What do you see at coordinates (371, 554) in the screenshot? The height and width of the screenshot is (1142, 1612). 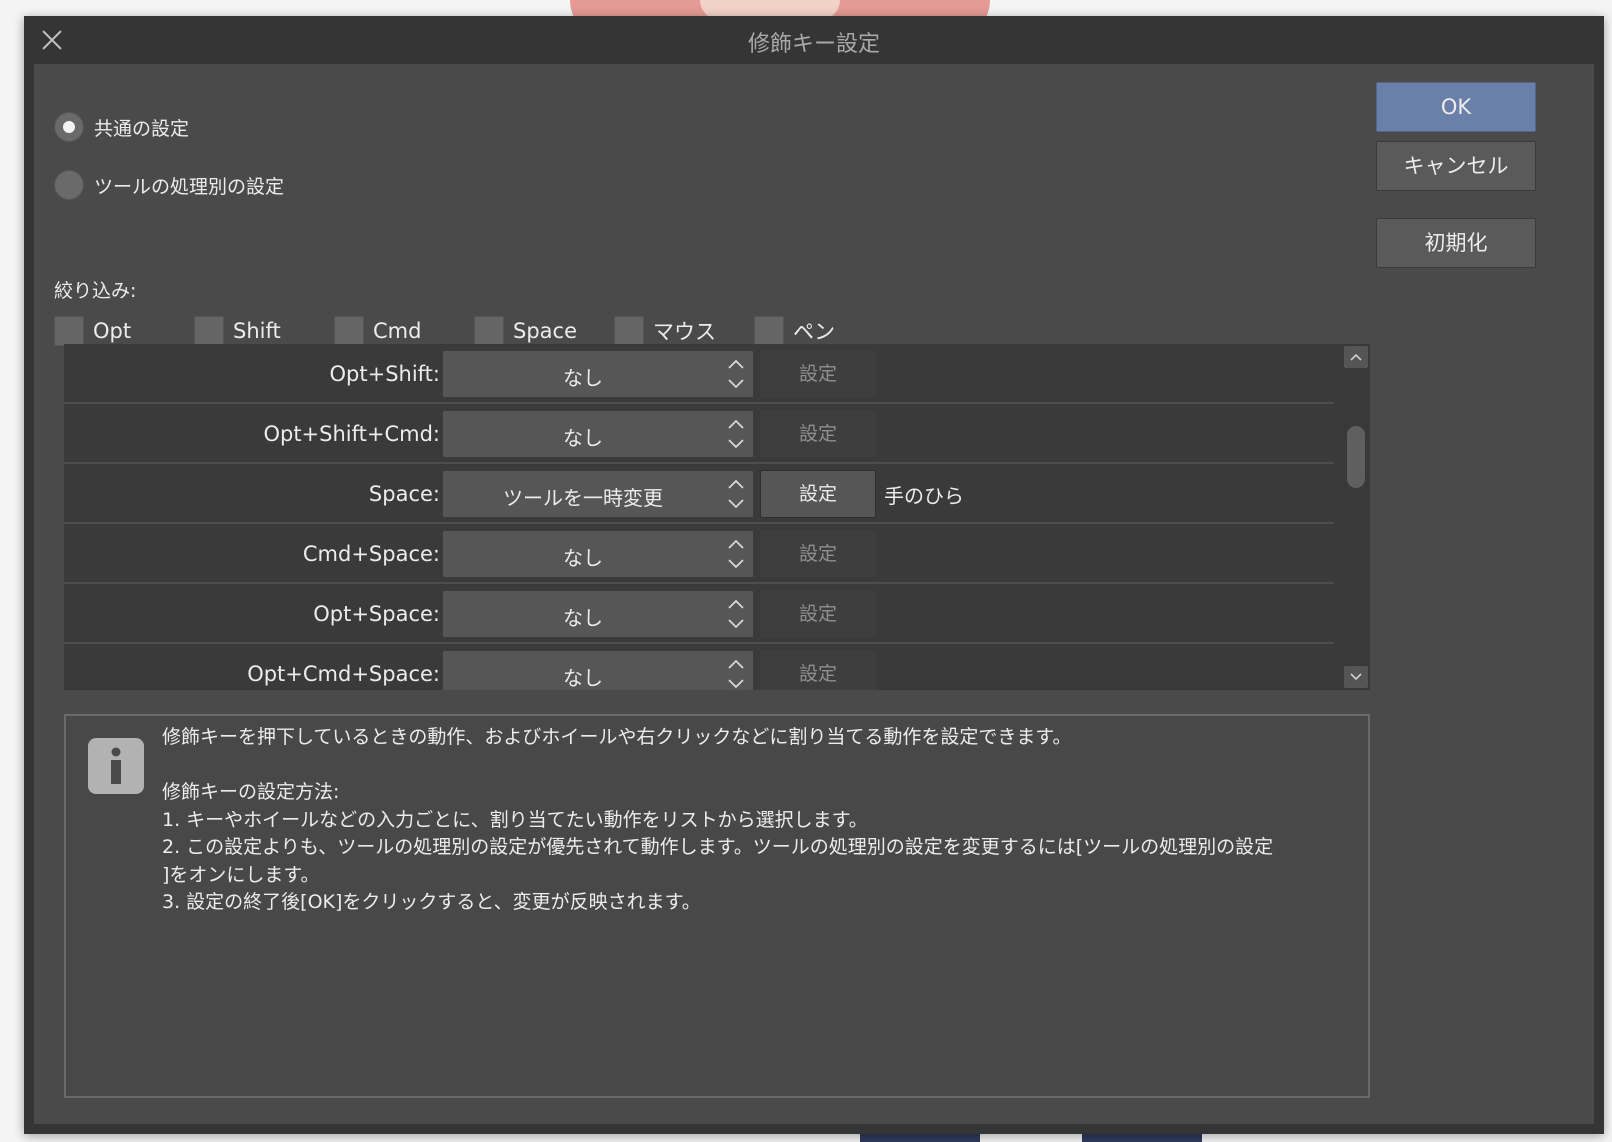 I see `modifier-key-label: Cmd+Space:` at bounding box center [371, 554].